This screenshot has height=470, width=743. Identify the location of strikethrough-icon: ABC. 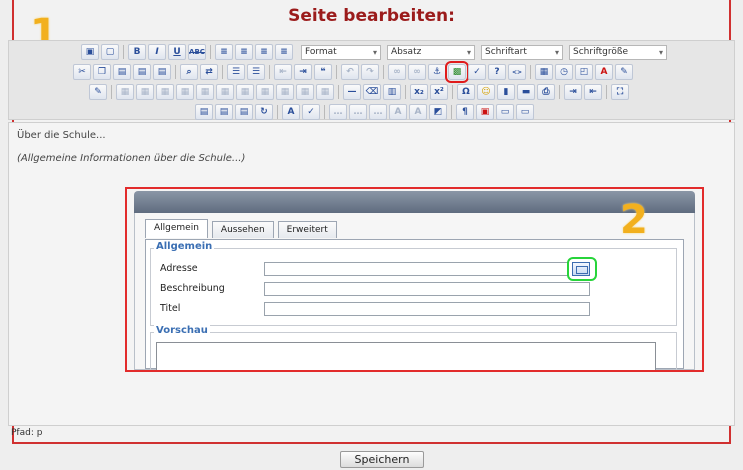
(197, 52).